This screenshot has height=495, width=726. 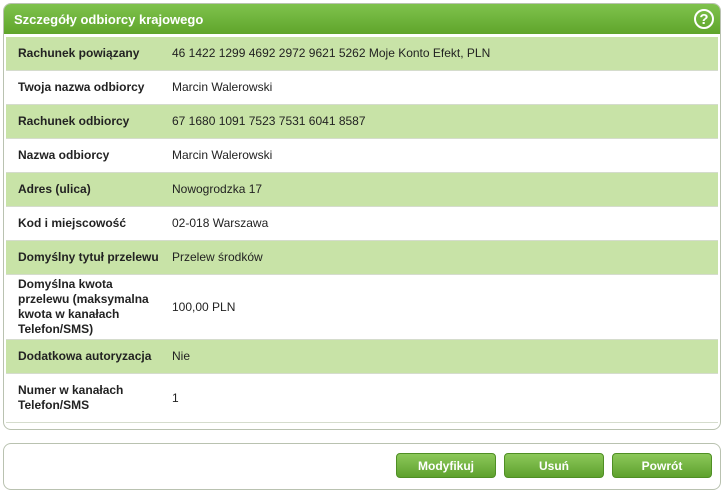 I want to click on row-value: Przelew środków, so click(x=217, y=257).